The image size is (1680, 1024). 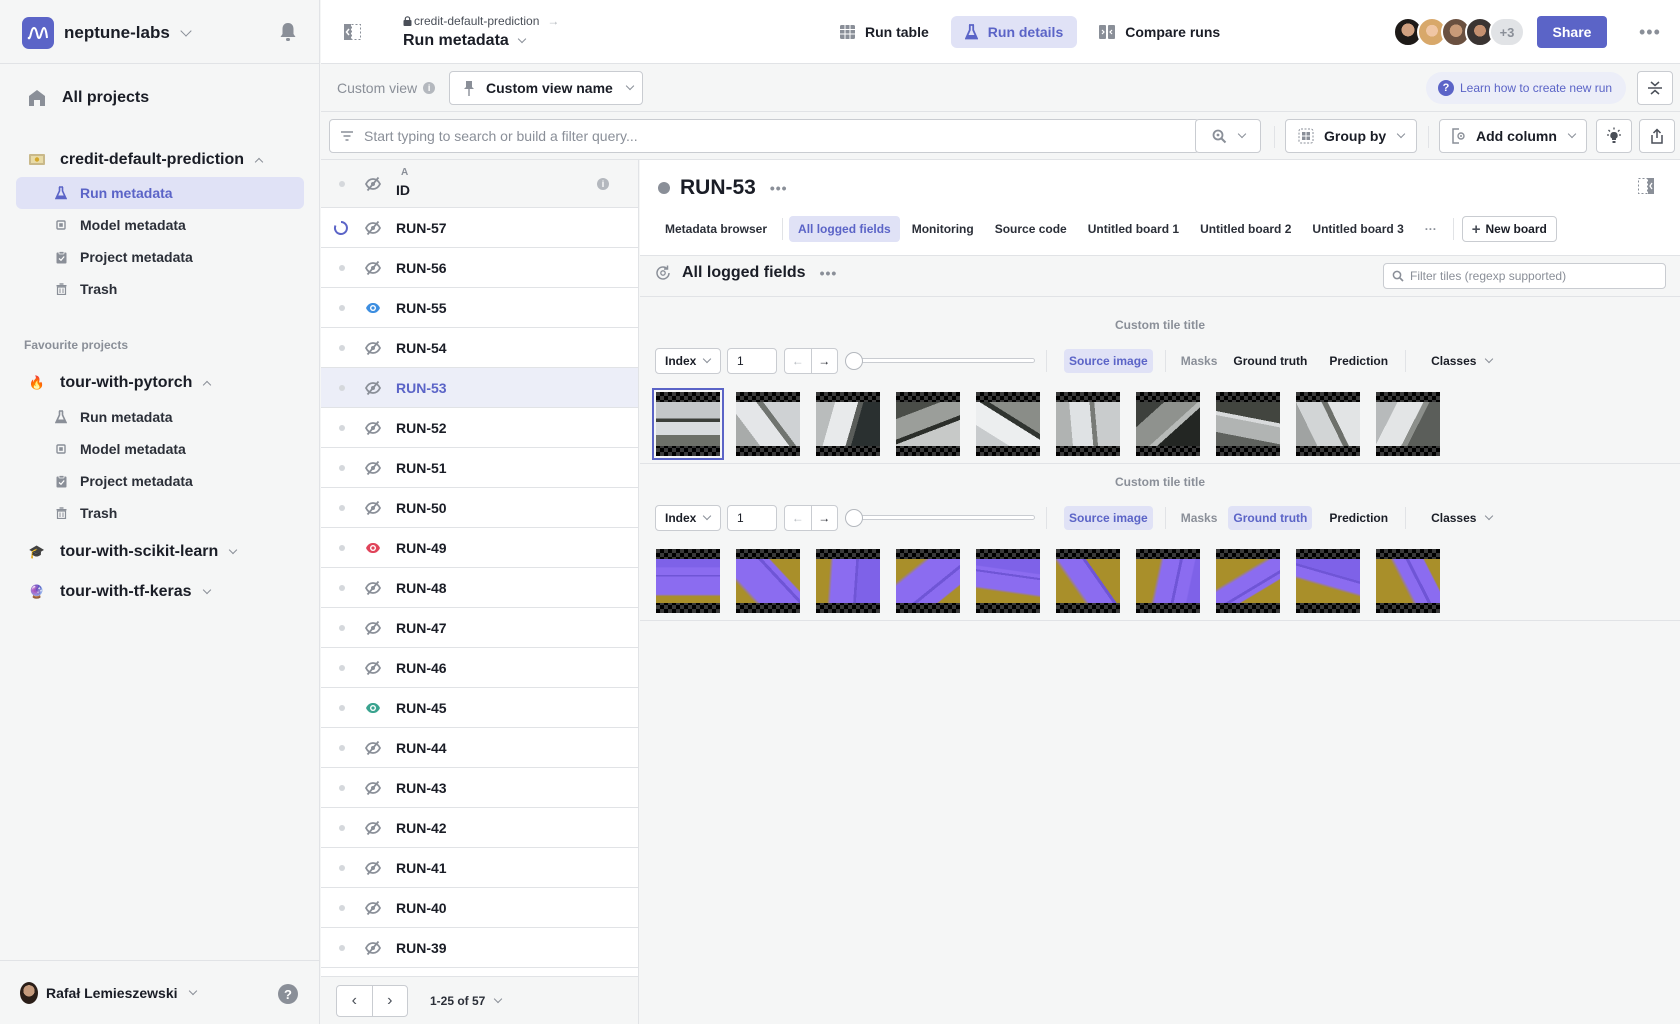 What do you see at coordinates (479, 348) in the screenshot?
I see `table-row: RUN-54` at bounding box center [479, 348].